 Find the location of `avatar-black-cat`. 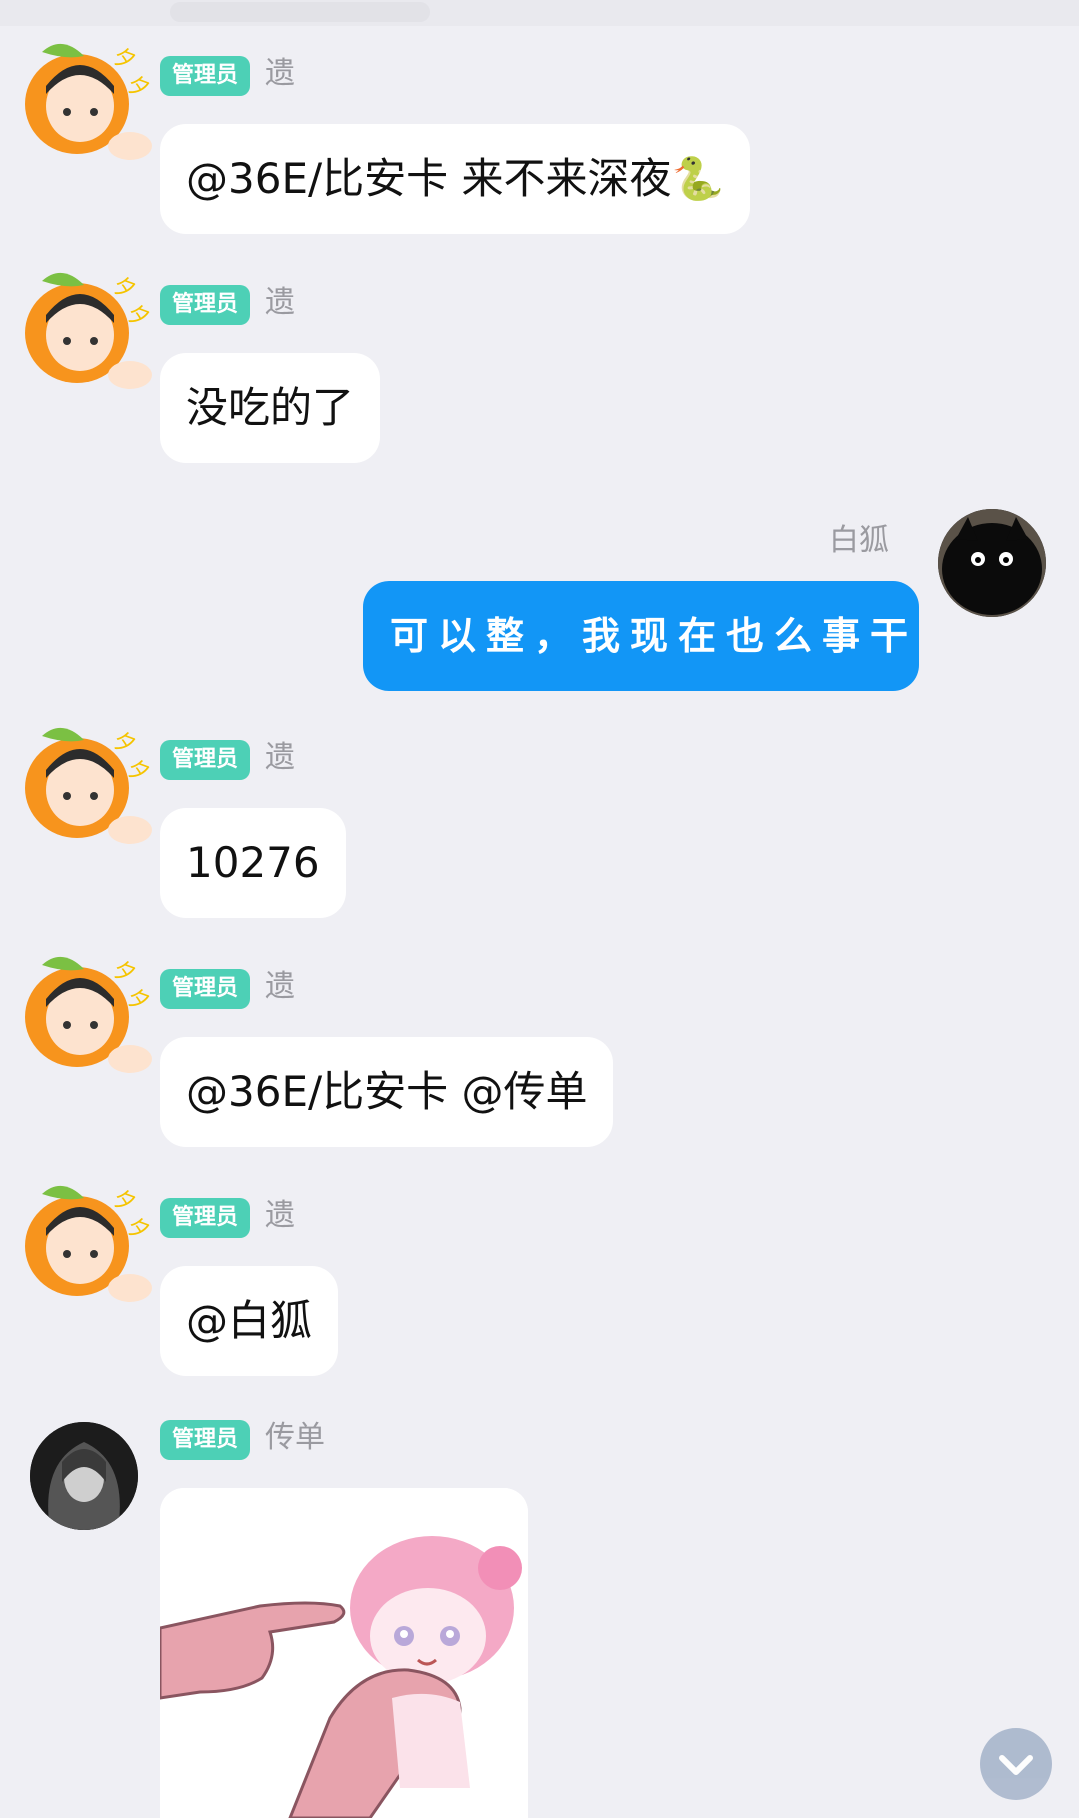

avatar-black-cat is located at coordinates (992, 563).